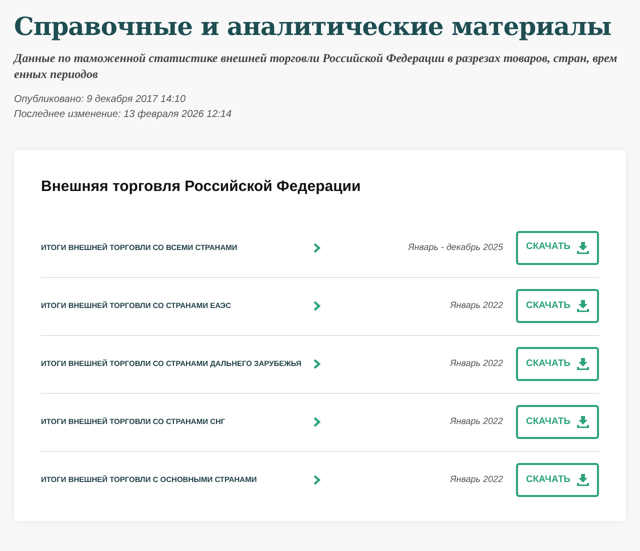 This screenshot has height=551, width=640. Describe the element at coordinates (123, 115) in the screenshot. I see `modified-date: Последнее изменение: 13 февраля 2026 12:14` at that location.